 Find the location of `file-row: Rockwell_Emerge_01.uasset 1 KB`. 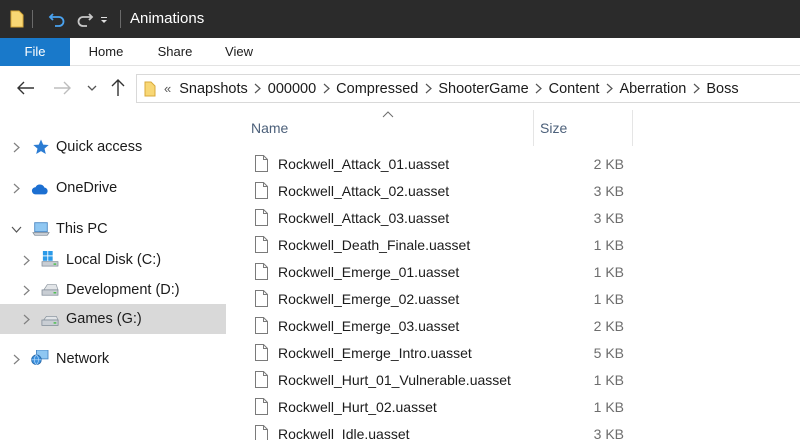

file-row: Rockwell_Emerge_01.uasset 1 KB is located at coordinates (448, 272).